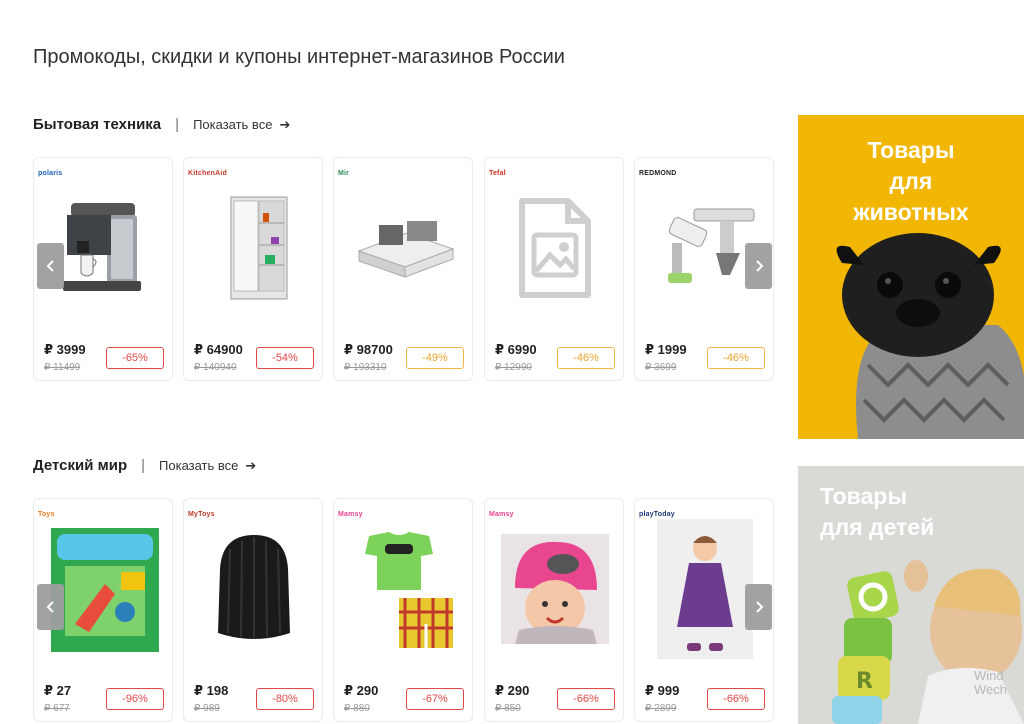 This screenshot has height=724, width=1024. Describe the element at coordinates (201, 514) in the screenshot. I see `brand-logo: MyToys` at that location.